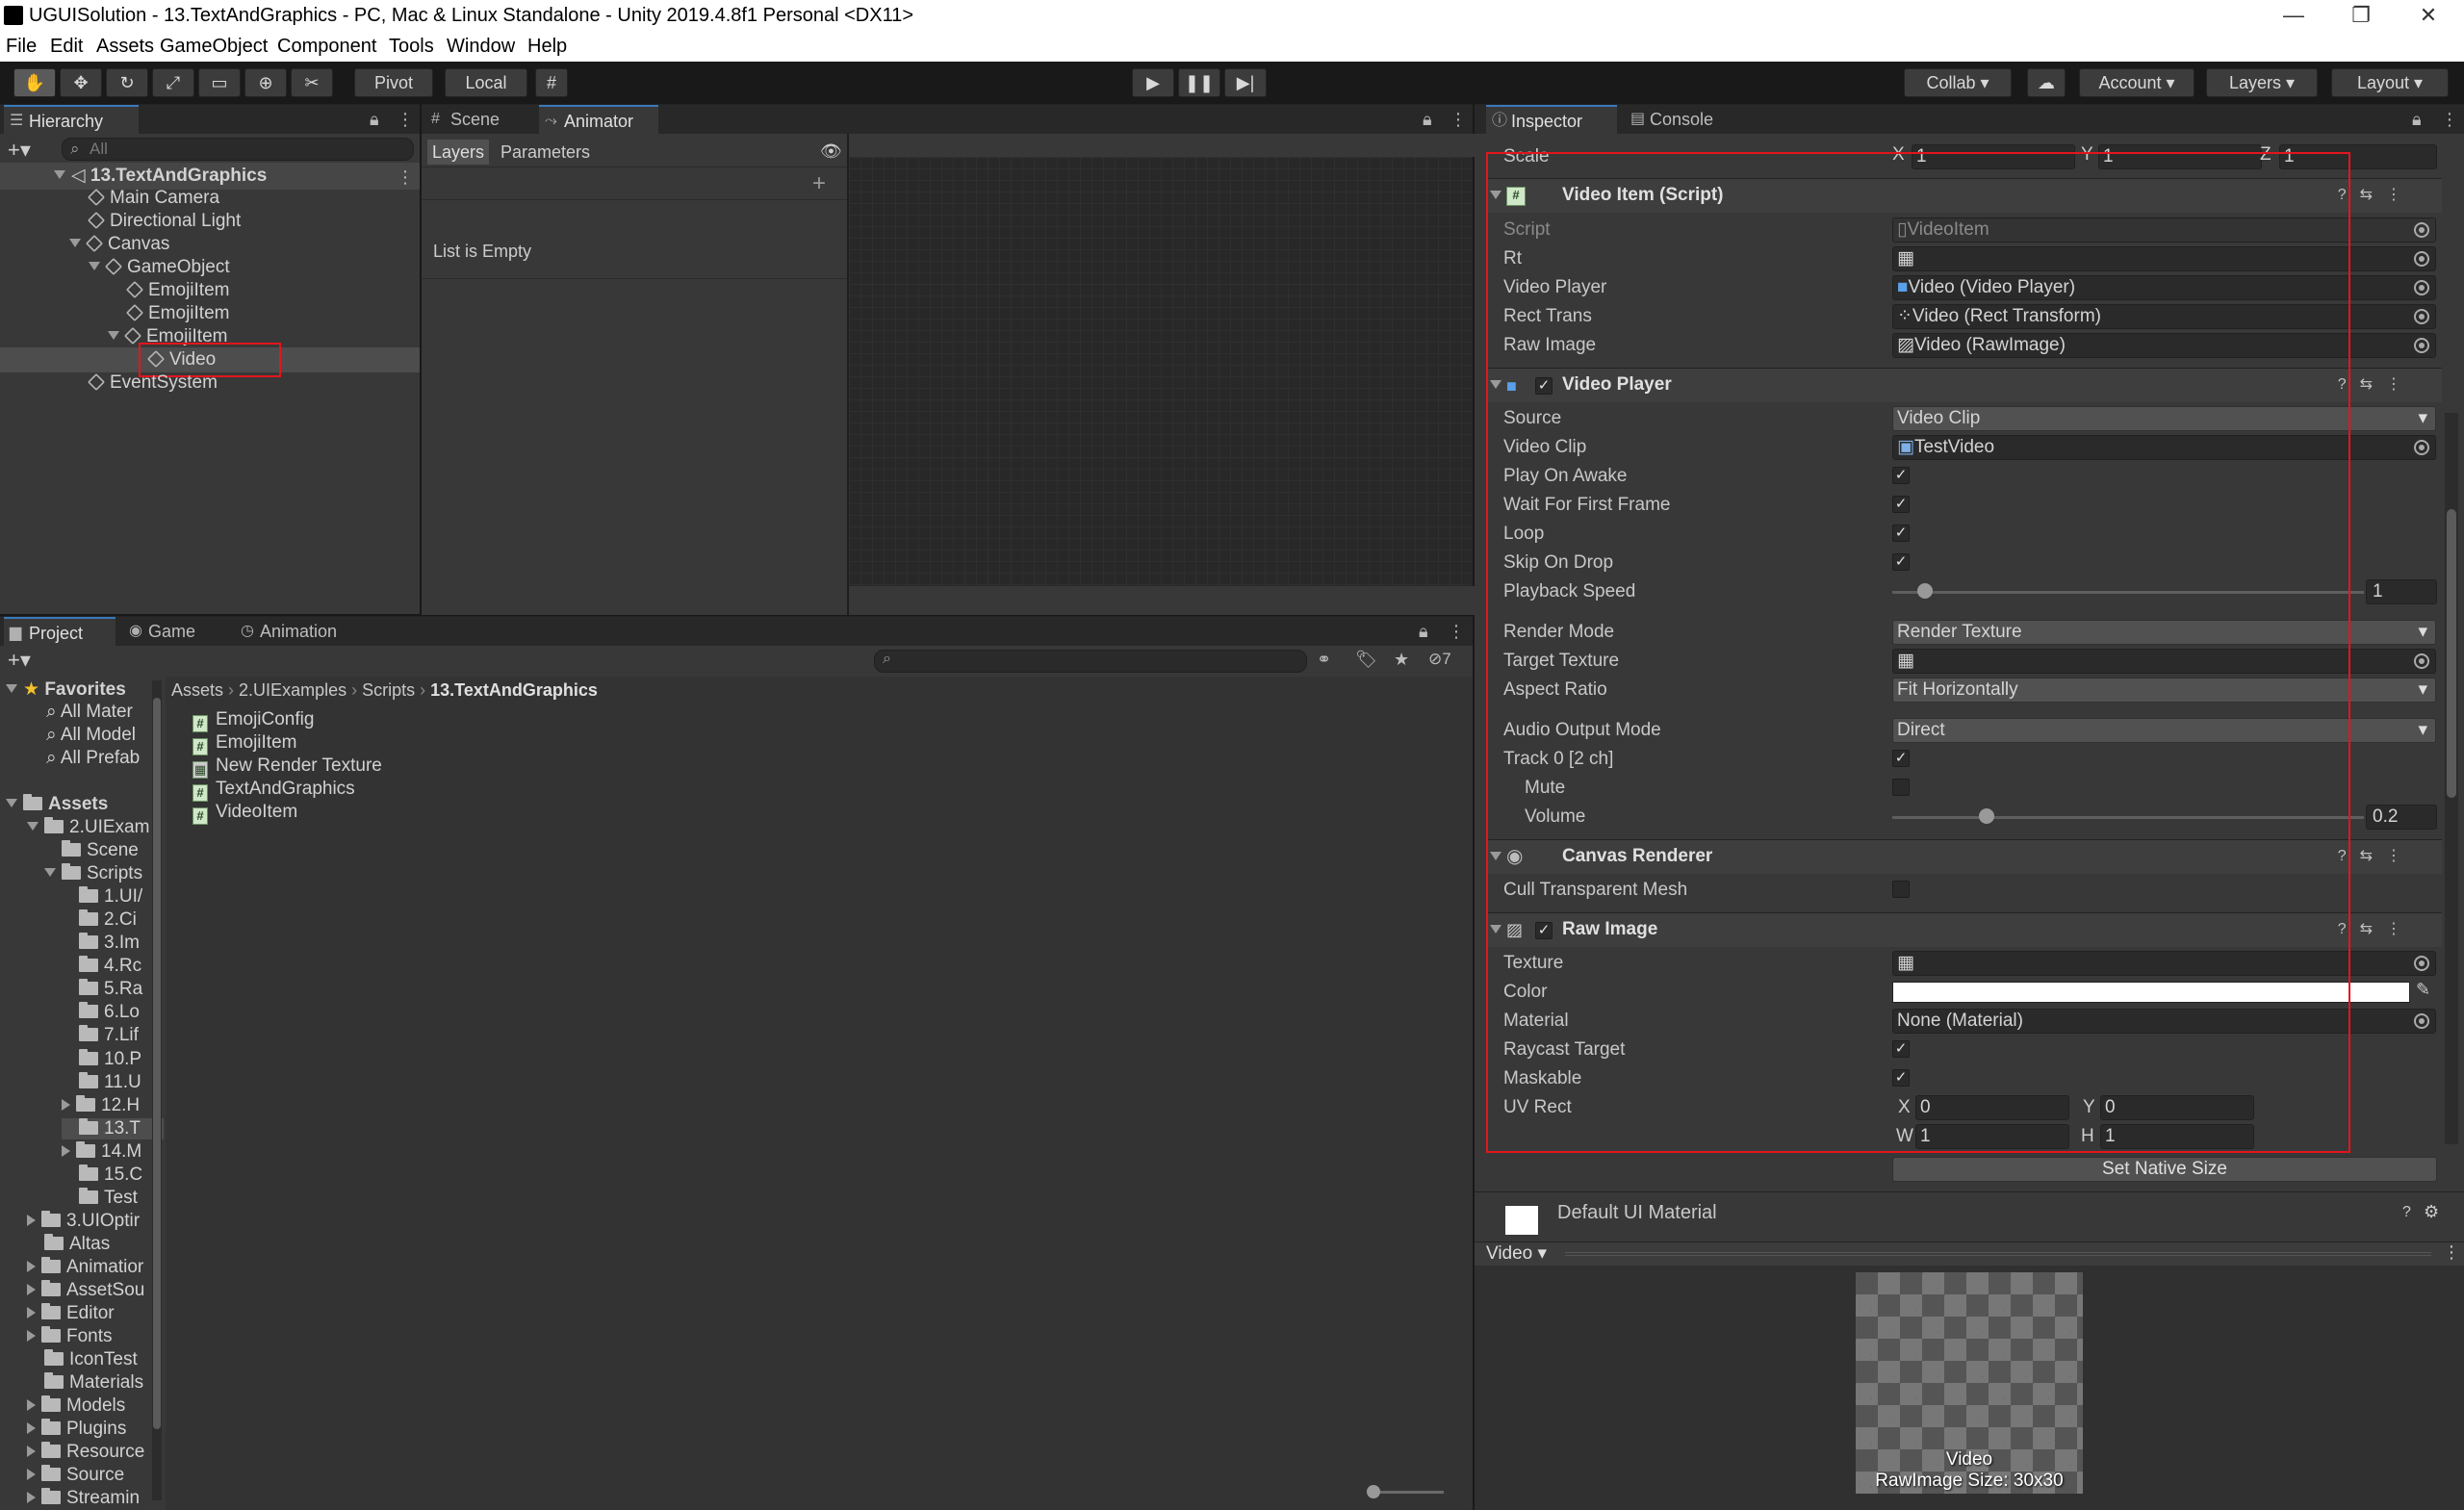 The height and width of the screenshot is (1510, 2464). What do you see at coordinates (458, 152) in the screenshot?
I see `animator-layers-tab: Layers` at bounding box center [458, 152].